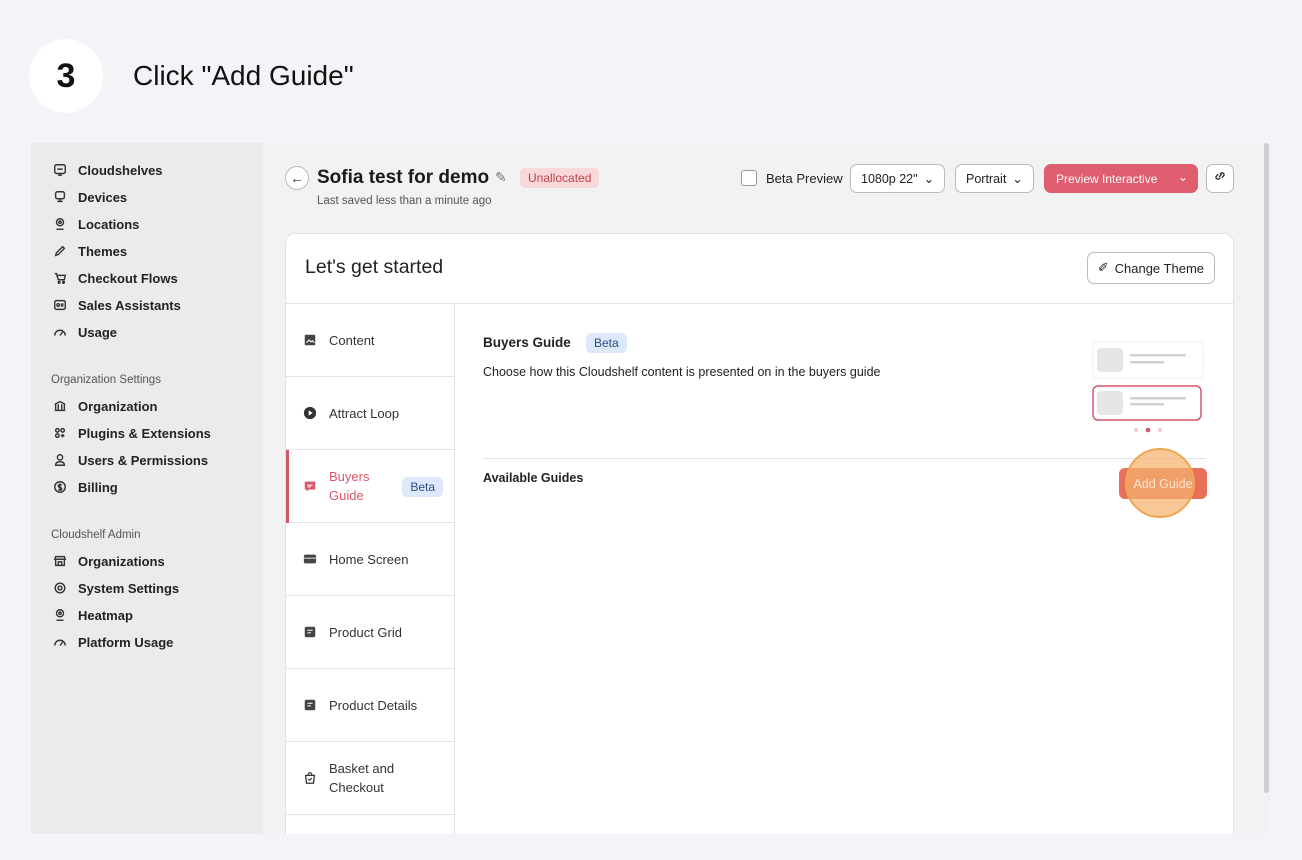 The width and height of the screenshot is (1302, 860). Describe the element at coordinates (533, 478) in the screenshot. I see `available-guides-title: Available Guides` at that location.